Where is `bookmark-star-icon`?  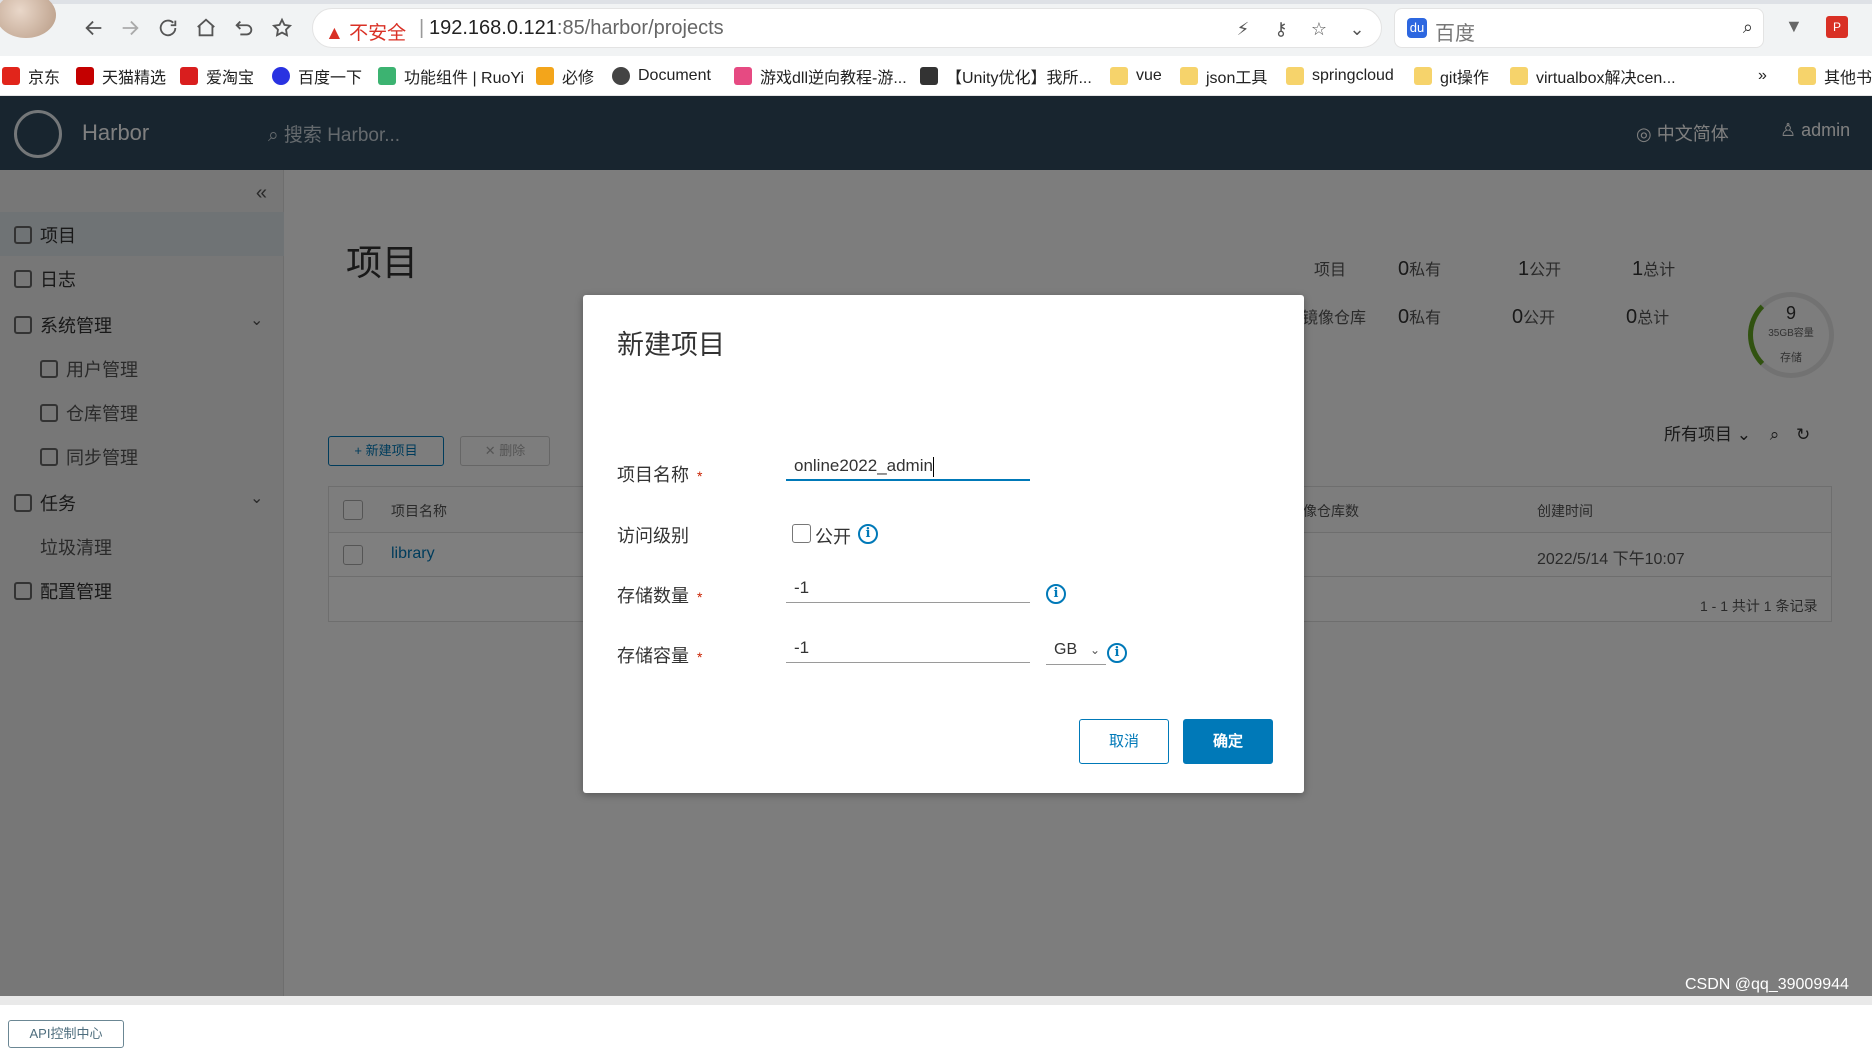 bookmark-star-icon is located at coordinates (282, 28).